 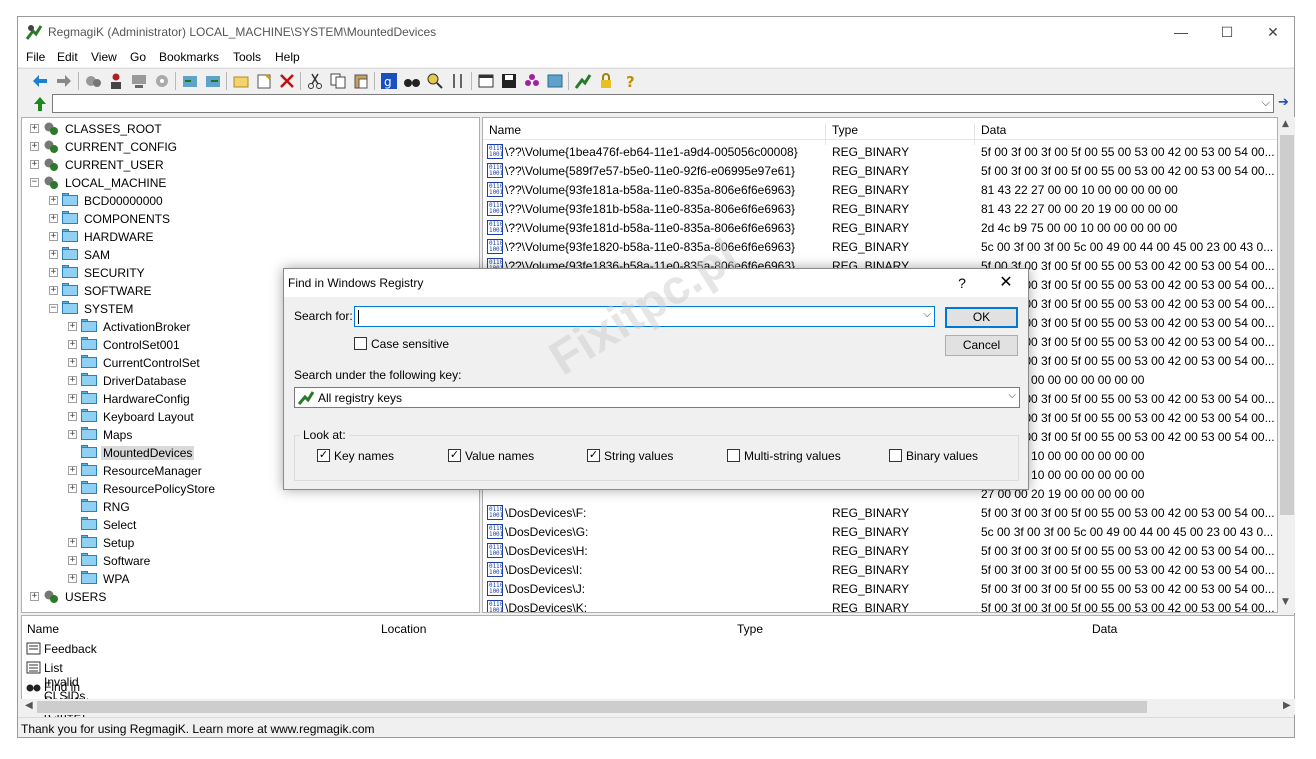 I want to click on computer-icon, so click(x=139, y=81).